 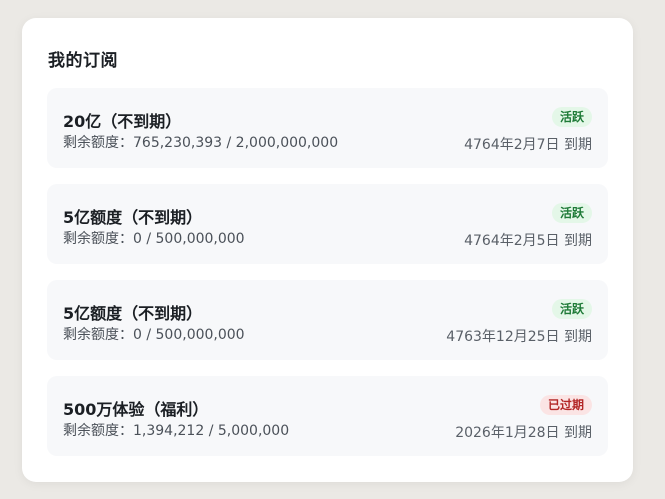 I want to click on subscription-name: 20亿（不到期）, so click(x=122, y=121).